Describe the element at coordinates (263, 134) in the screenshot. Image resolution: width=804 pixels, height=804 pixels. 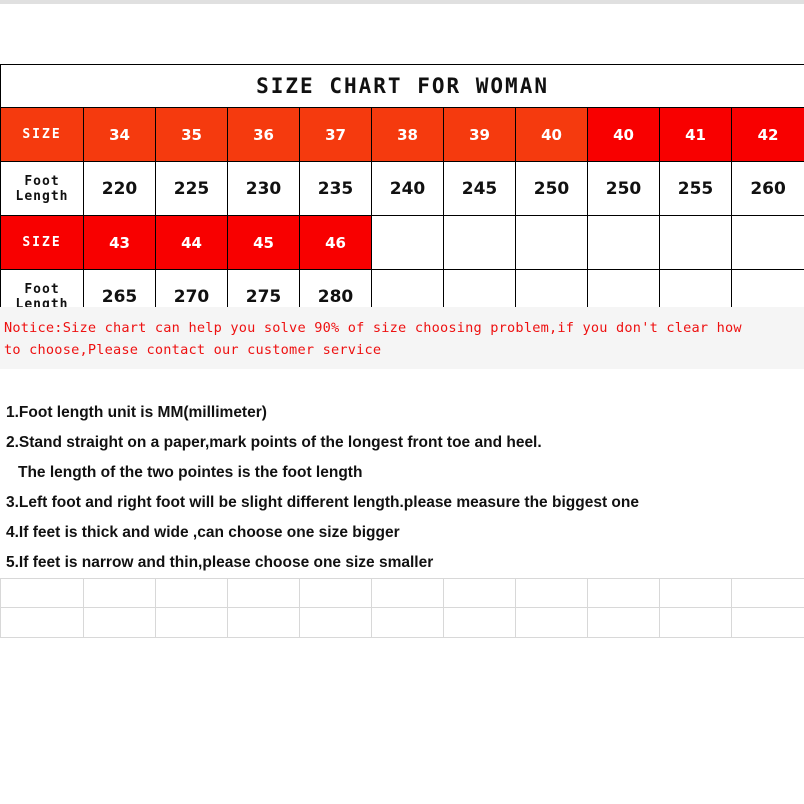
I see `size-cell: 36` at that location.